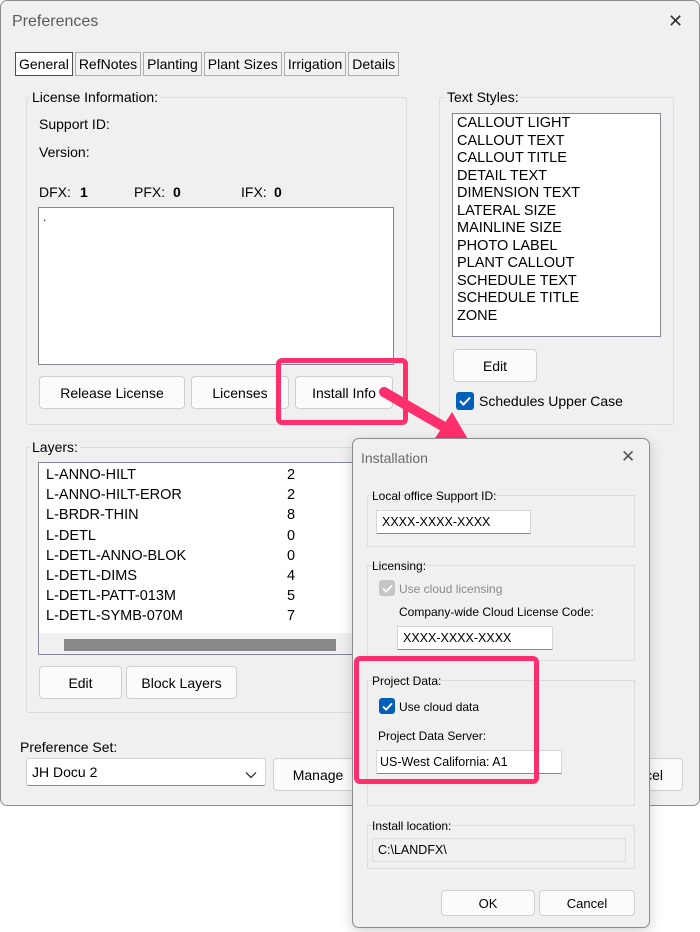  I want to click on license-group-label: License Information:, so click(95, 97).